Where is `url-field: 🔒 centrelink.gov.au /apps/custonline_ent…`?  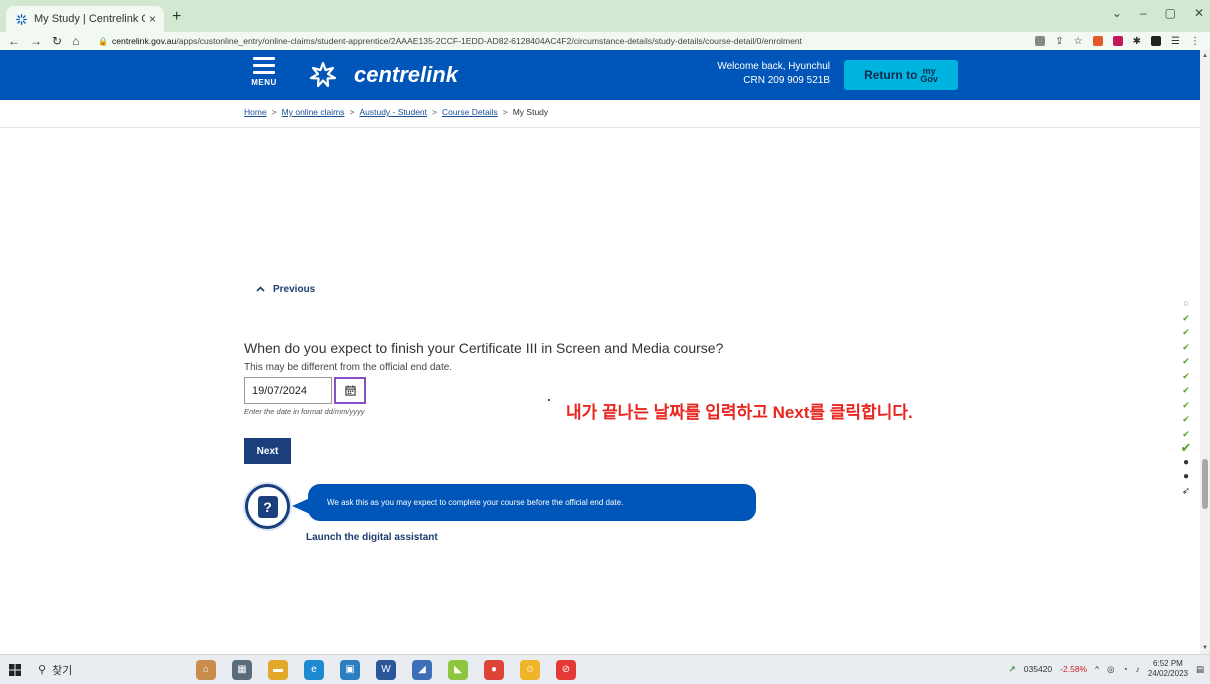 url-field: 🔒 centrelink.gov.au /apps/custonline_ent… is located at coordinates (566, 41).